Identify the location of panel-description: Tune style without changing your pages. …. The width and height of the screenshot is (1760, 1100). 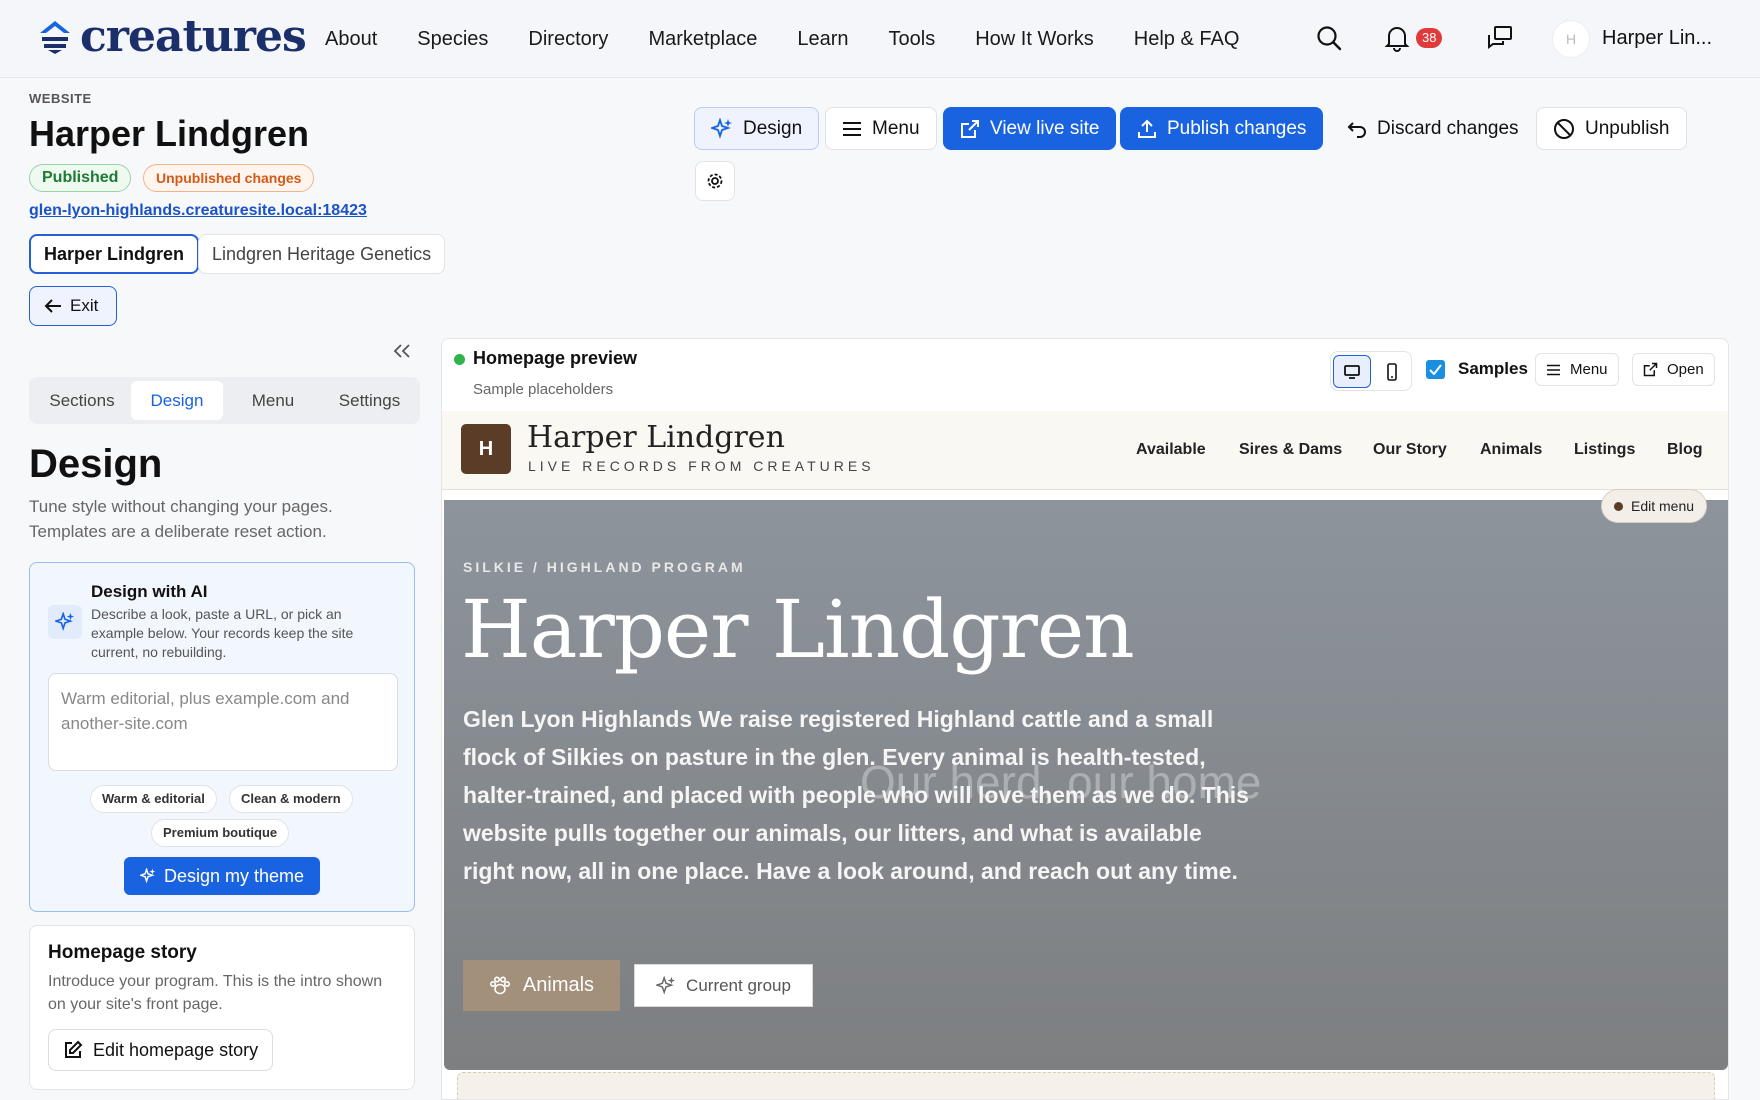
(181, 519).